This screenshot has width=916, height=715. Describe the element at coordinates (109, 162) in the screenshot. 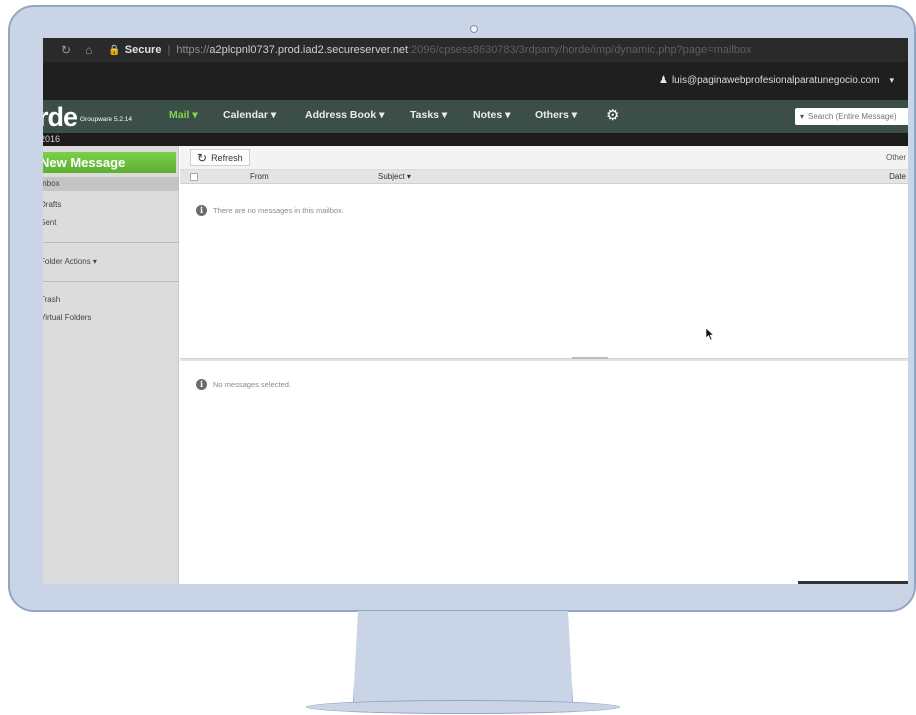

I see `new-message-button: New Message` at that location.